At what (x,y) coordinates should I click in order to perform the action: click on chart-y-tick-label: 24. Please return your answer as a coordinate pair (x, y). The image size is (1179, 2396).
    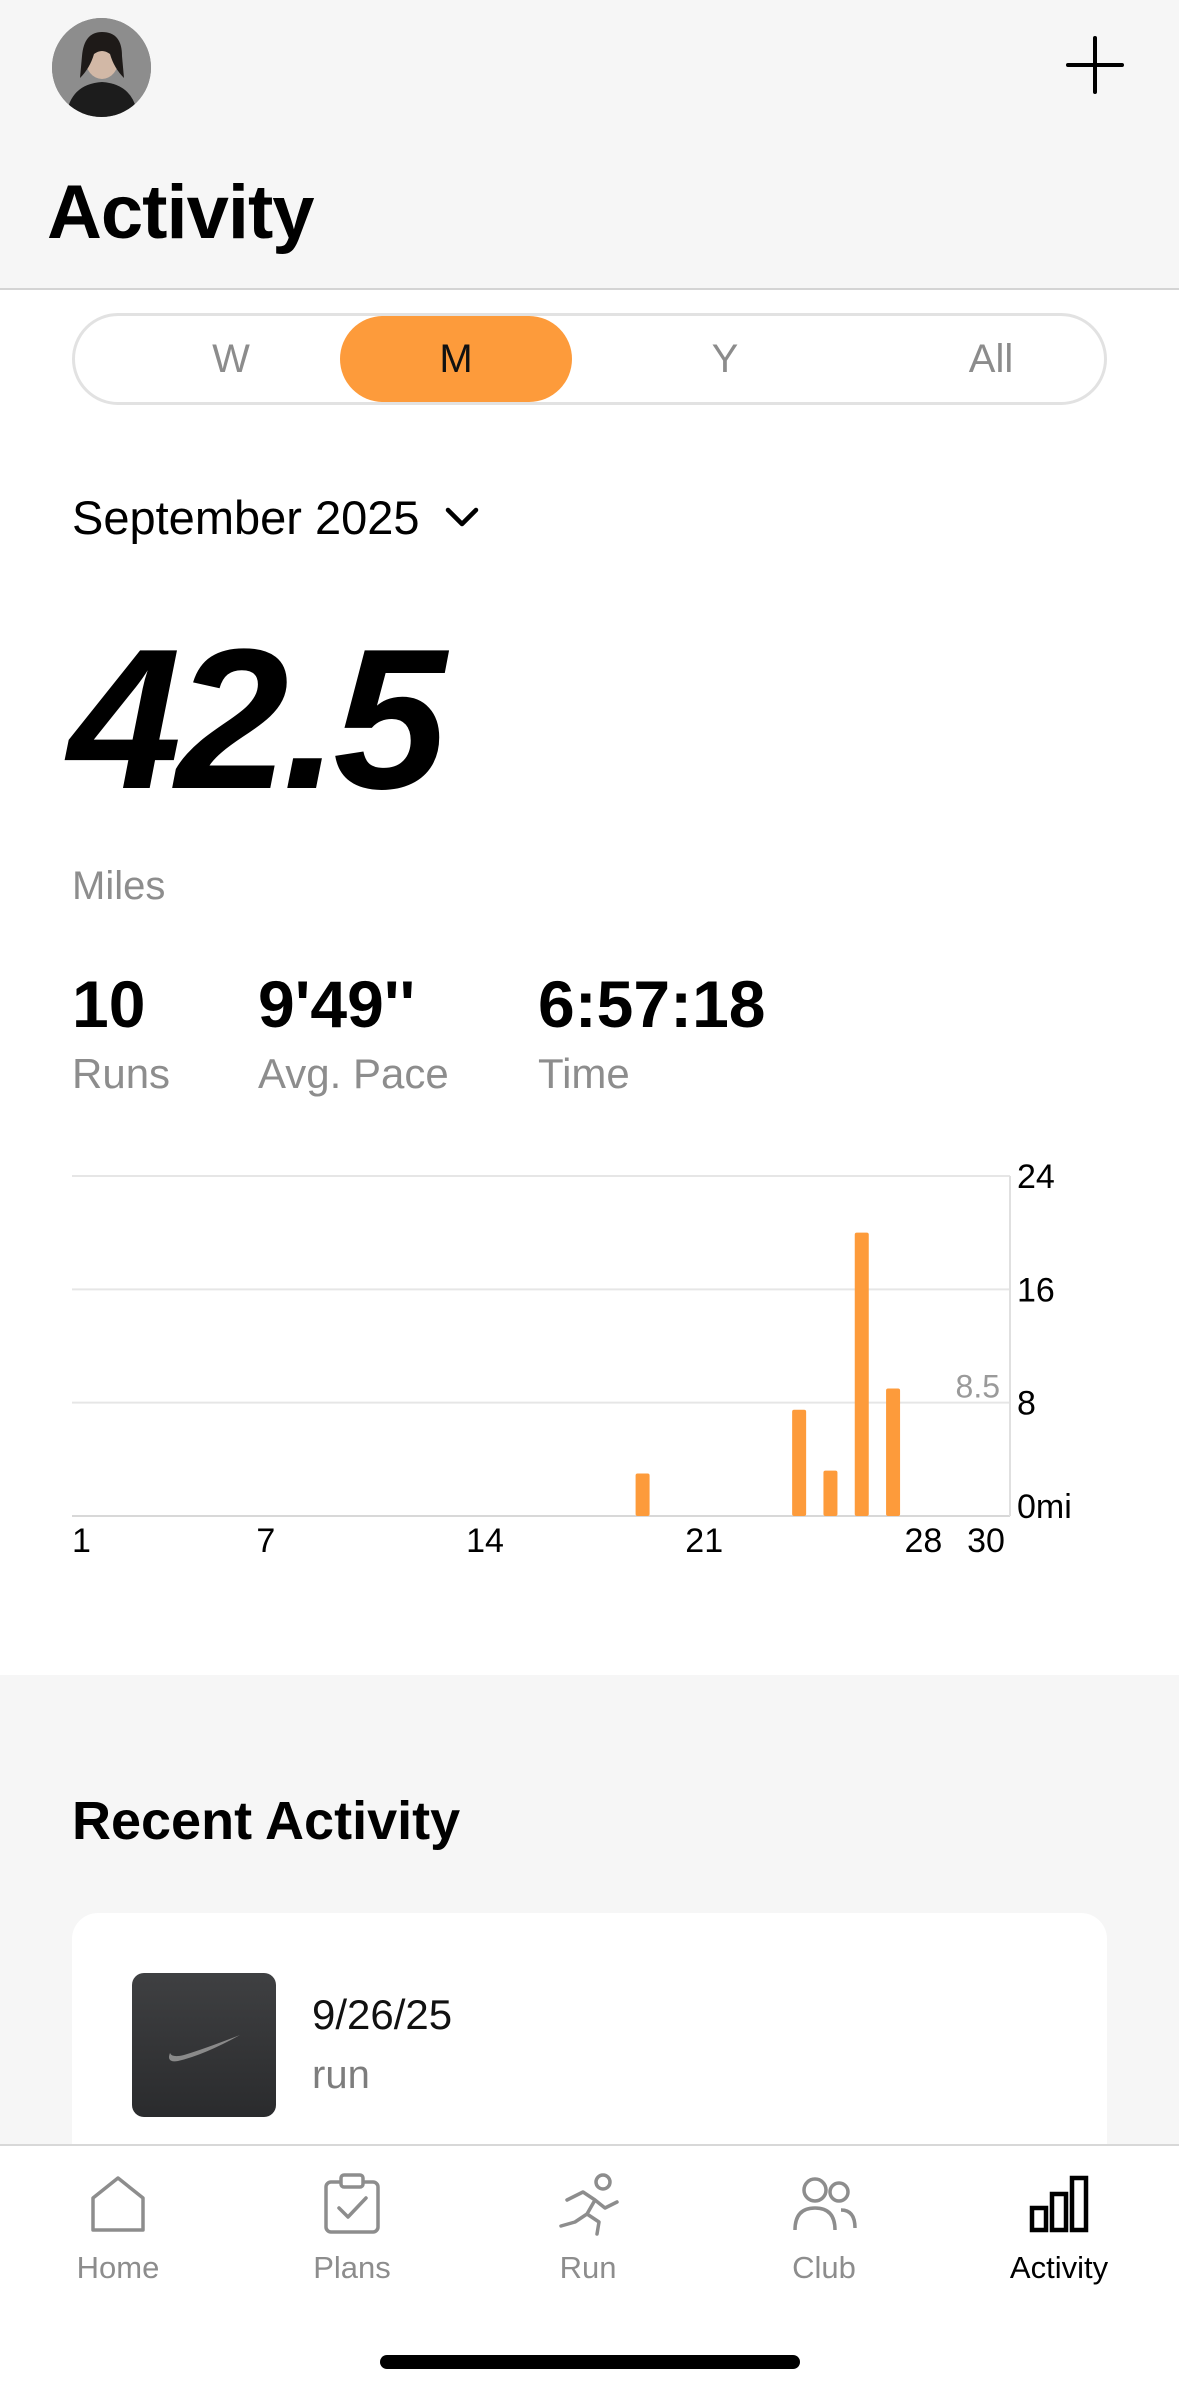
    Looking at the image, I should click on (1036, 1177).